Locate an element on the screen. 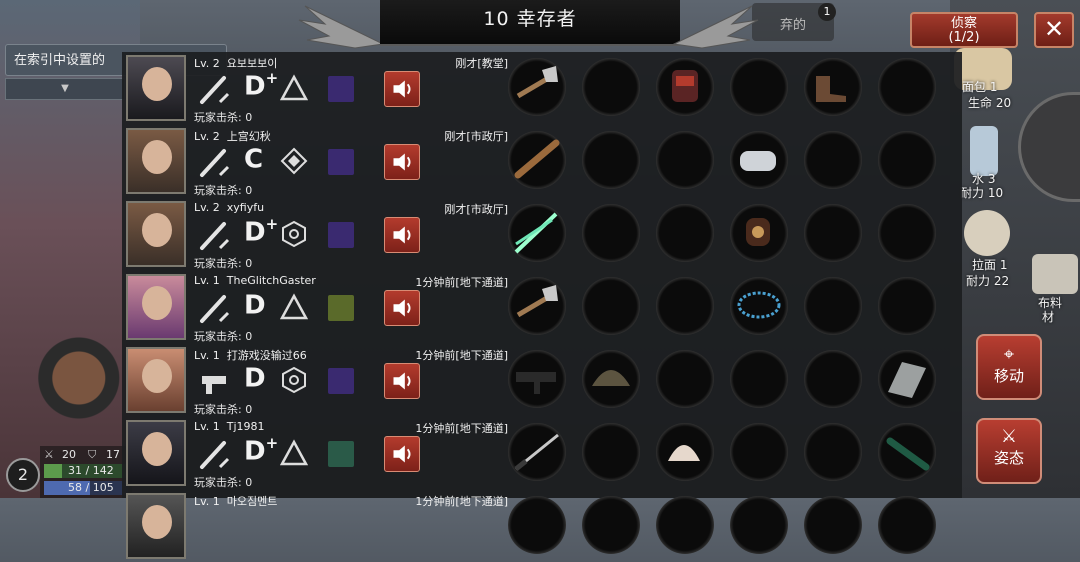 This screenshot has height=562, width=1080. hatchet-icon is located at coordinates (537, 301).